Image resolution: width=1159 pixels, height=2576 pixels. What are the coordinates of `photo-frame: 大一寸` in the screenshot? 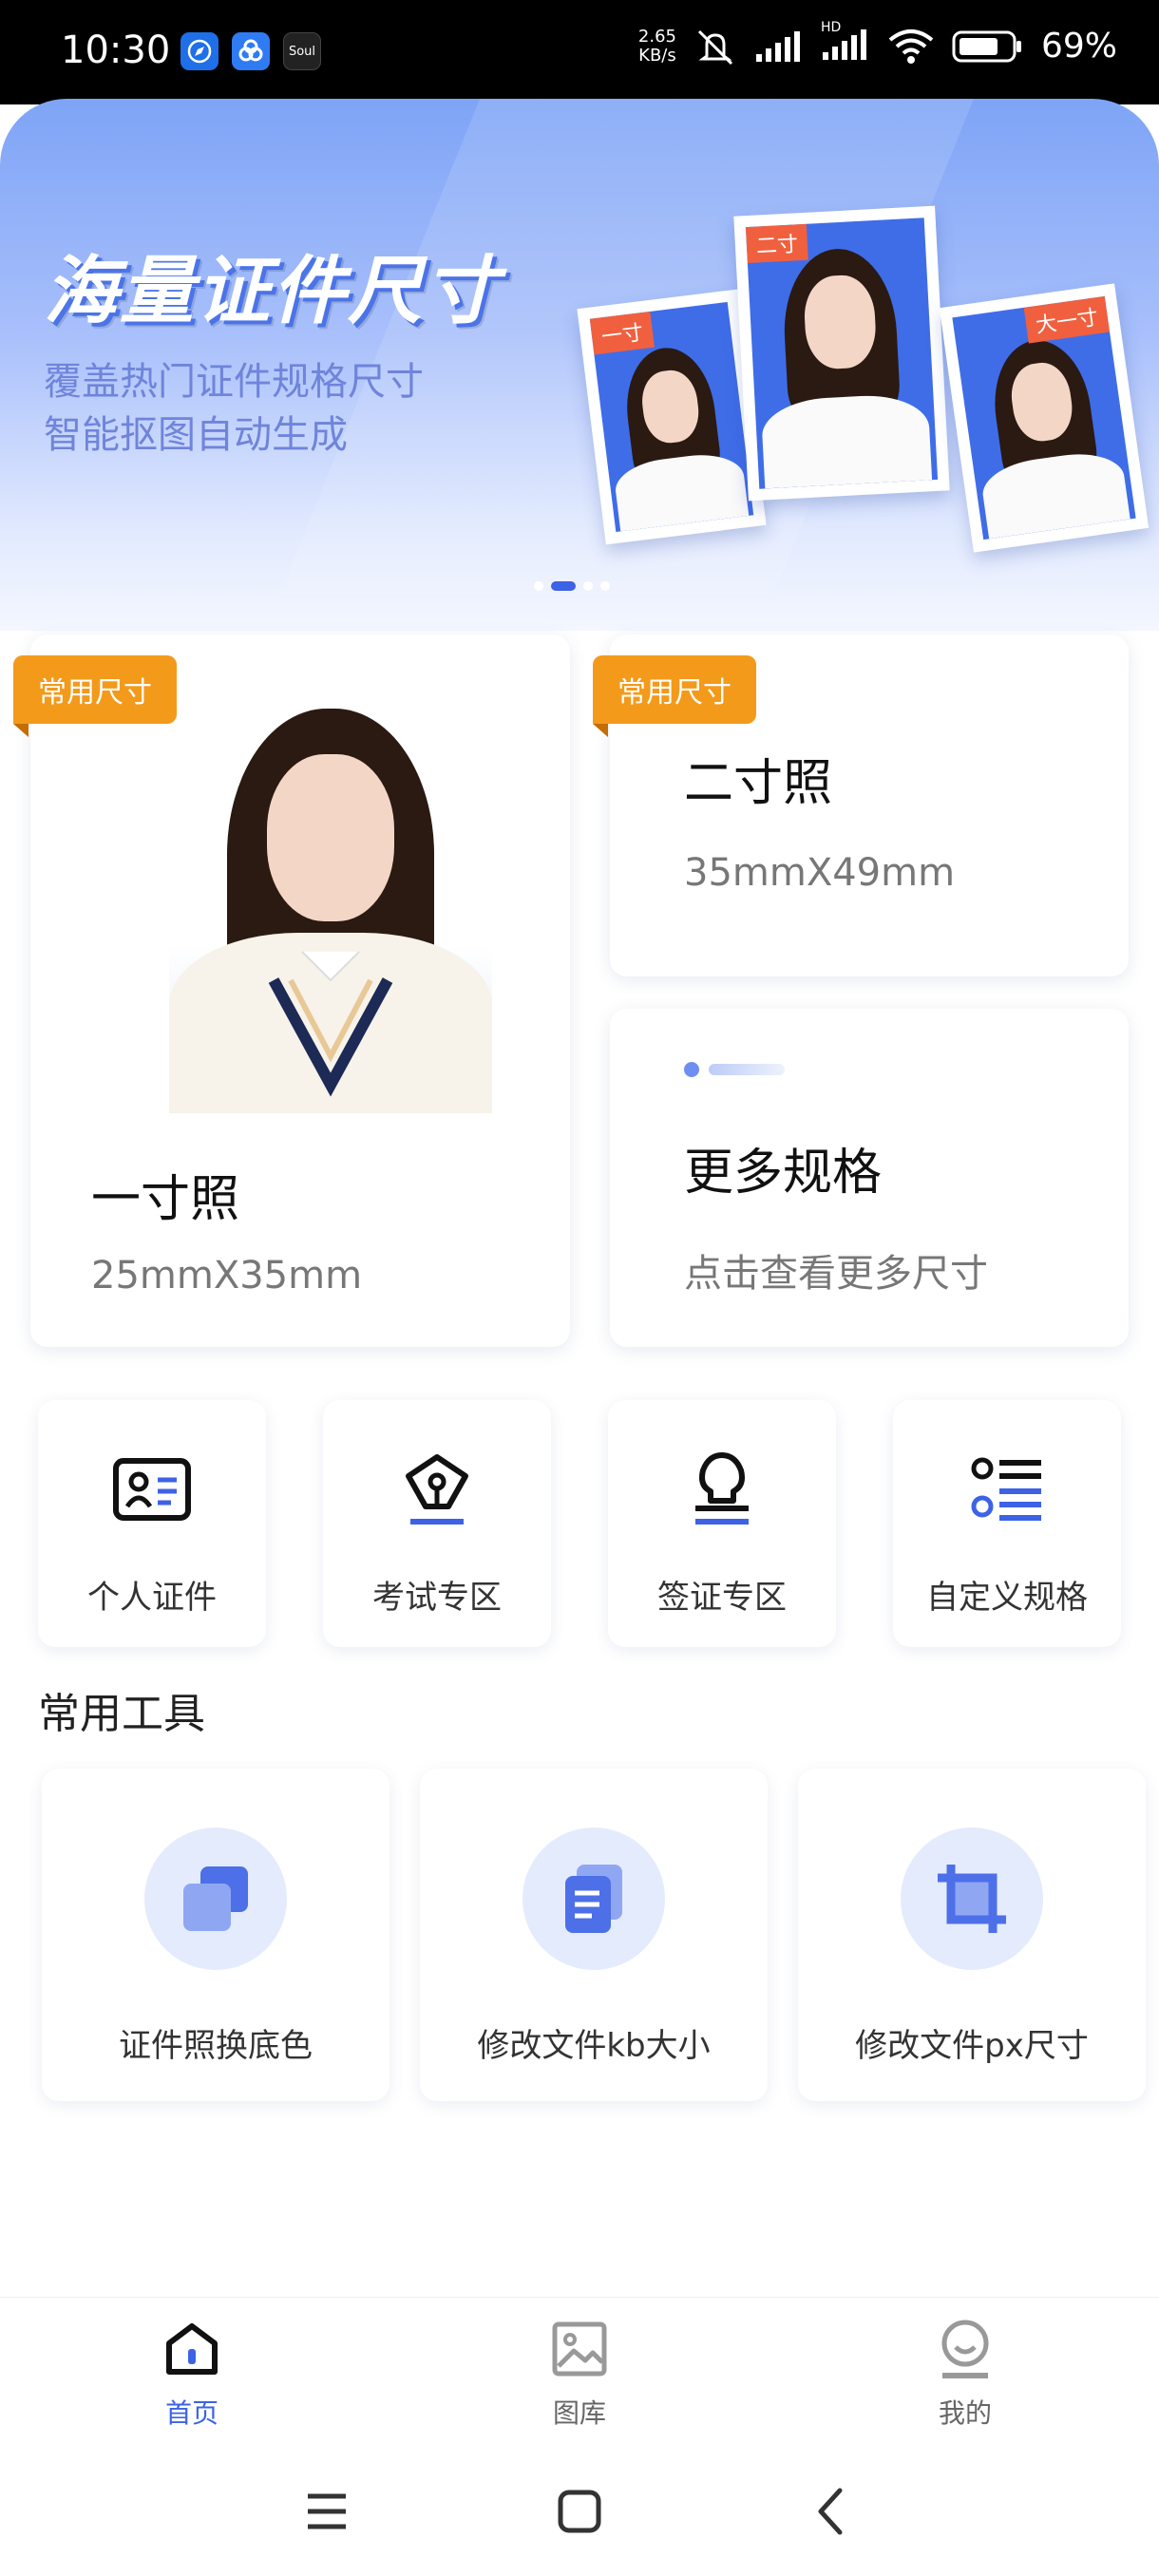 It's located at (1044, 417).